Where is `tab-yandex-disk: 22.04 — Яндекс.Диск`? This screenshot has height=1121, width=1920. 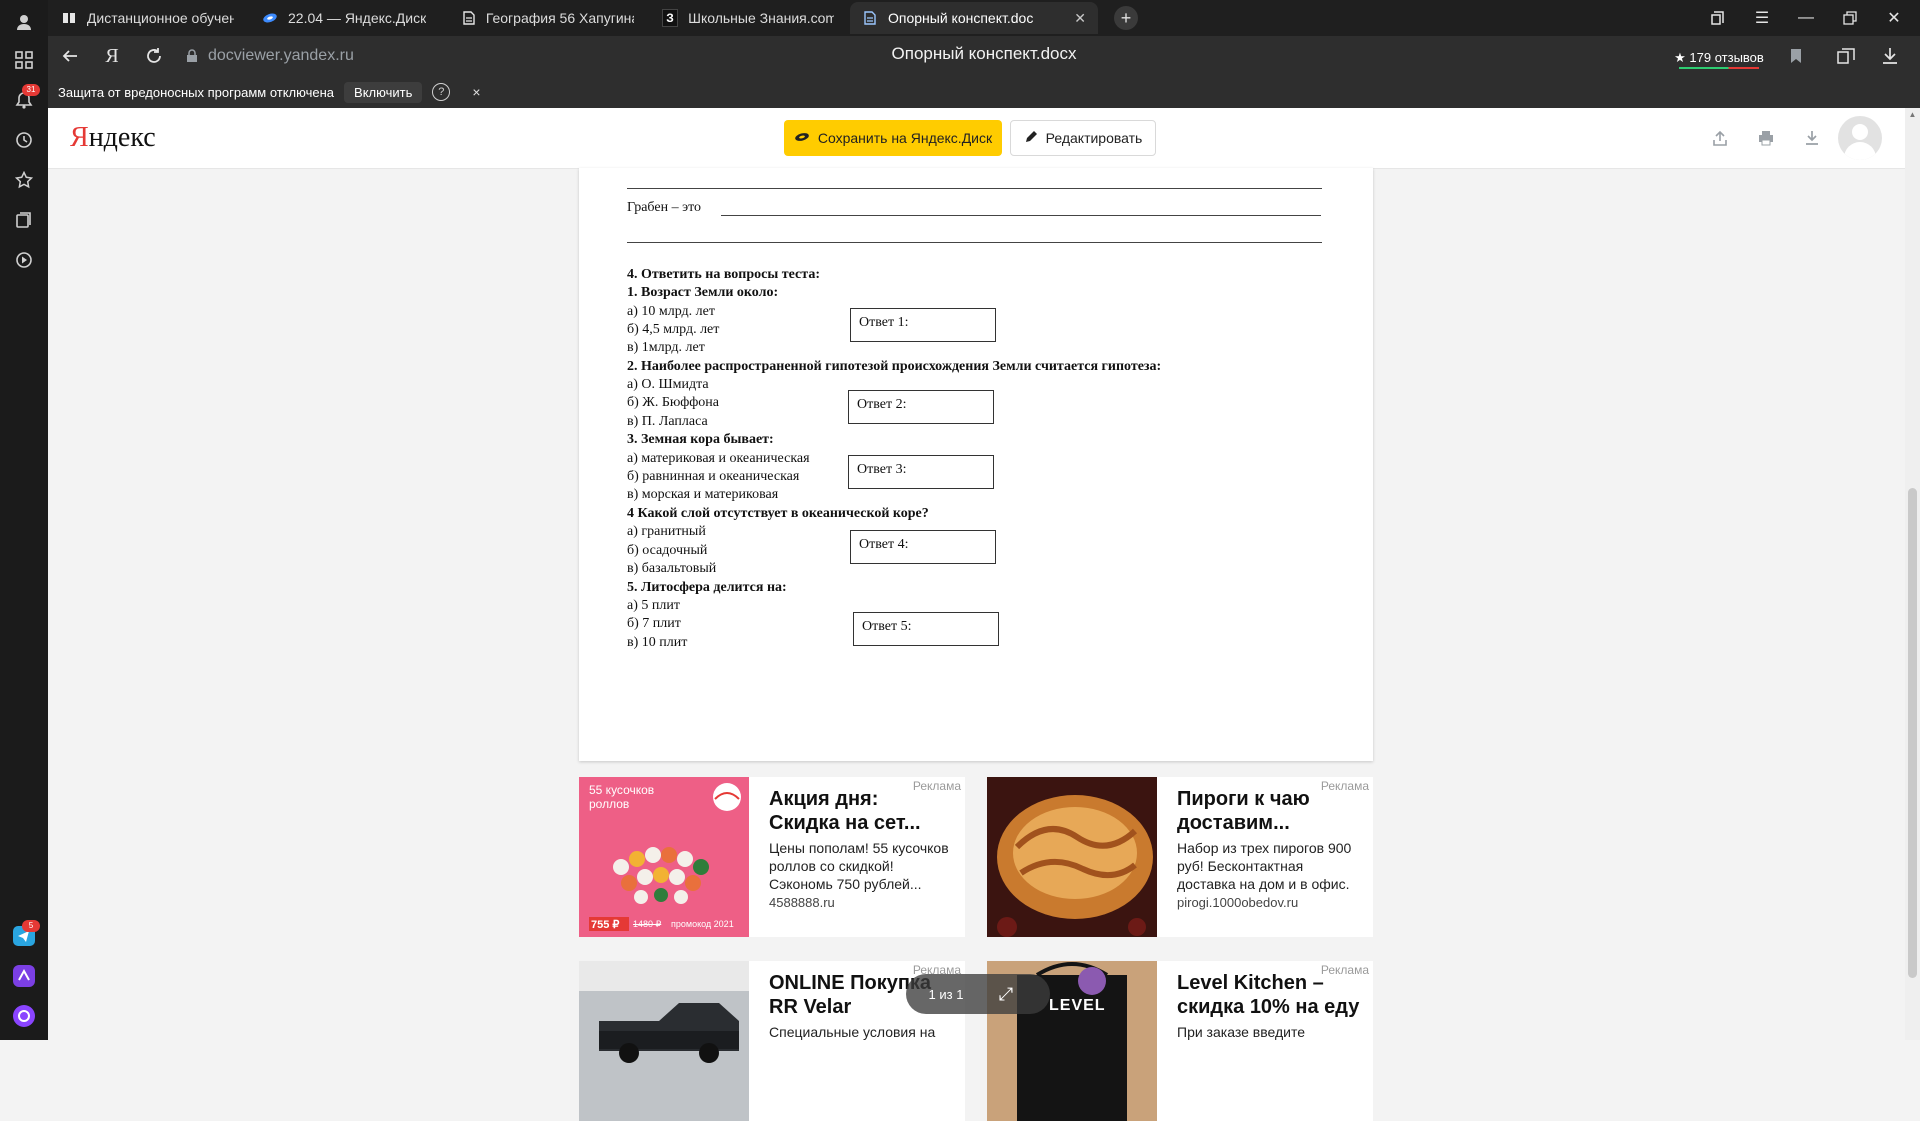
tab-yandex-disk: 22.04 — Яндекс.Диск is located at coordinates (348, 18).